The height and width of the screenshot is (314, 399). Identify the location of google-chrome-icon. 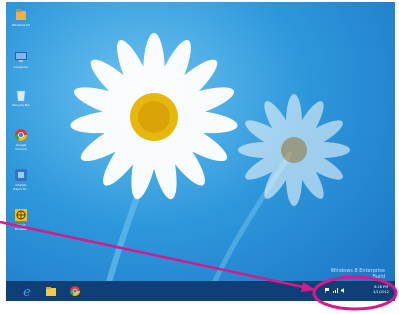
(21, 135).